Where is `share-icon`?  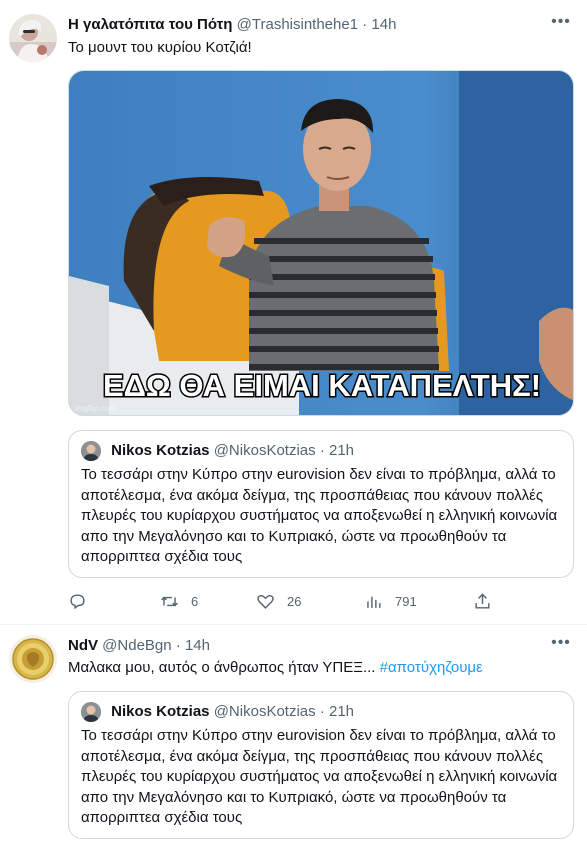 share-icon is located at coordinates (482, 600).